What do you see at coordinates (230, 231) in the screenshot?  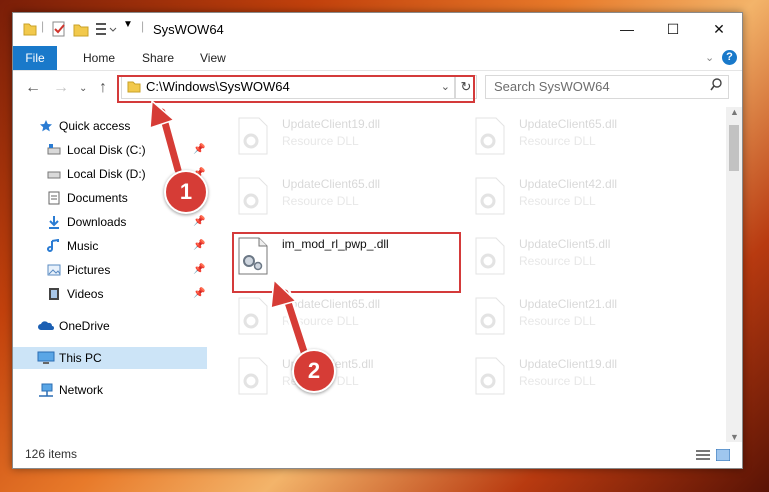 I see `annotation-arrows` at bounding box center [230, 231].